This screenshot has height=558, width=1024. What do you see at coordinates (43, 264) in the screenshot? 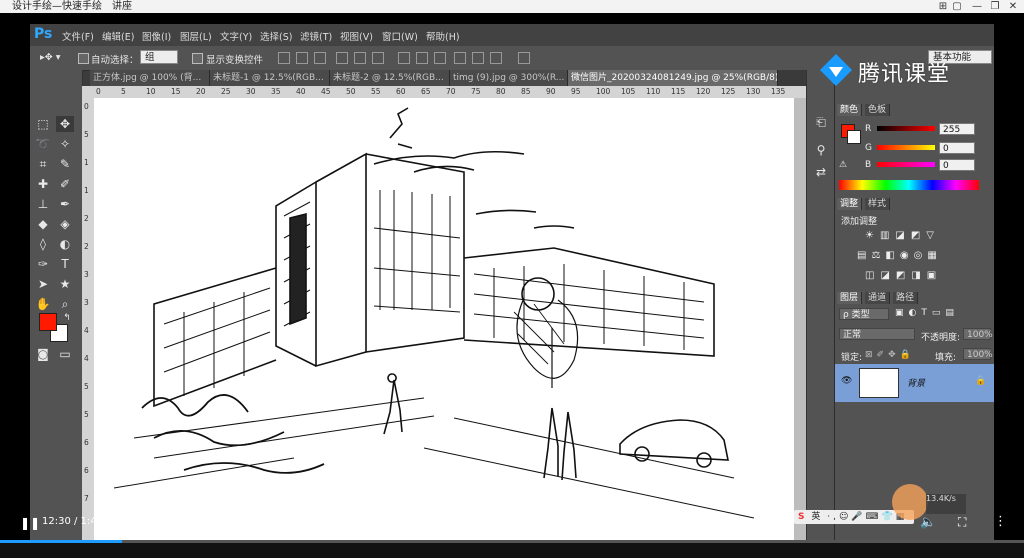
I see `pen-tool-icon: ✑` at bounding box center [43, 264].